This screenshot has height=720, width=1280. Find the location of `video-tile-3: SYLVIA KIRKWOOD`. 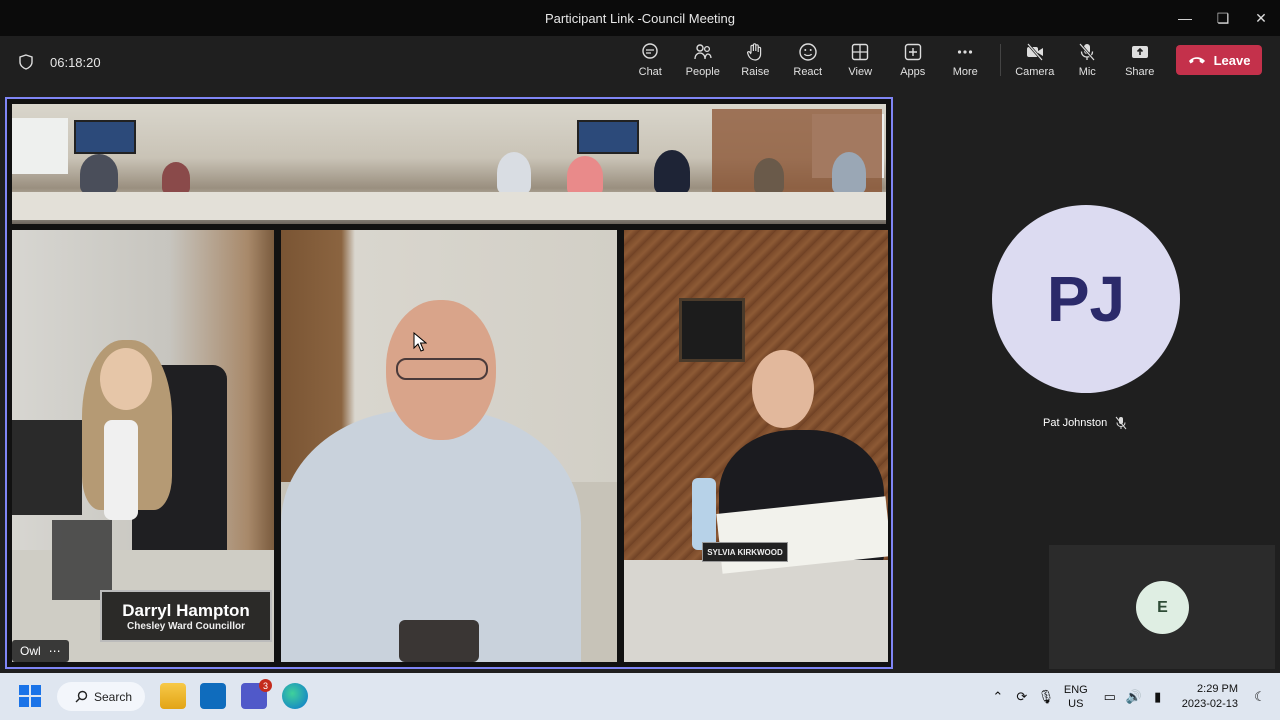

video-tile-3: SYLVIA KIRKWOOD is located at coordinates (756, 446).